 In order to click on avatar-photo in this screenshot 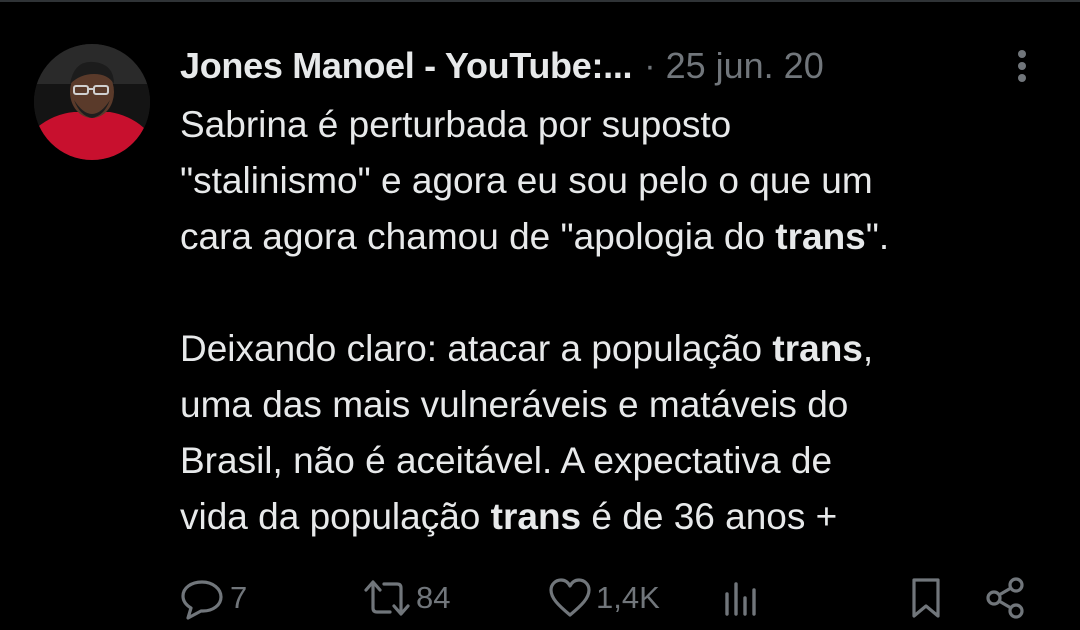, I will do `click(92, 102)`.